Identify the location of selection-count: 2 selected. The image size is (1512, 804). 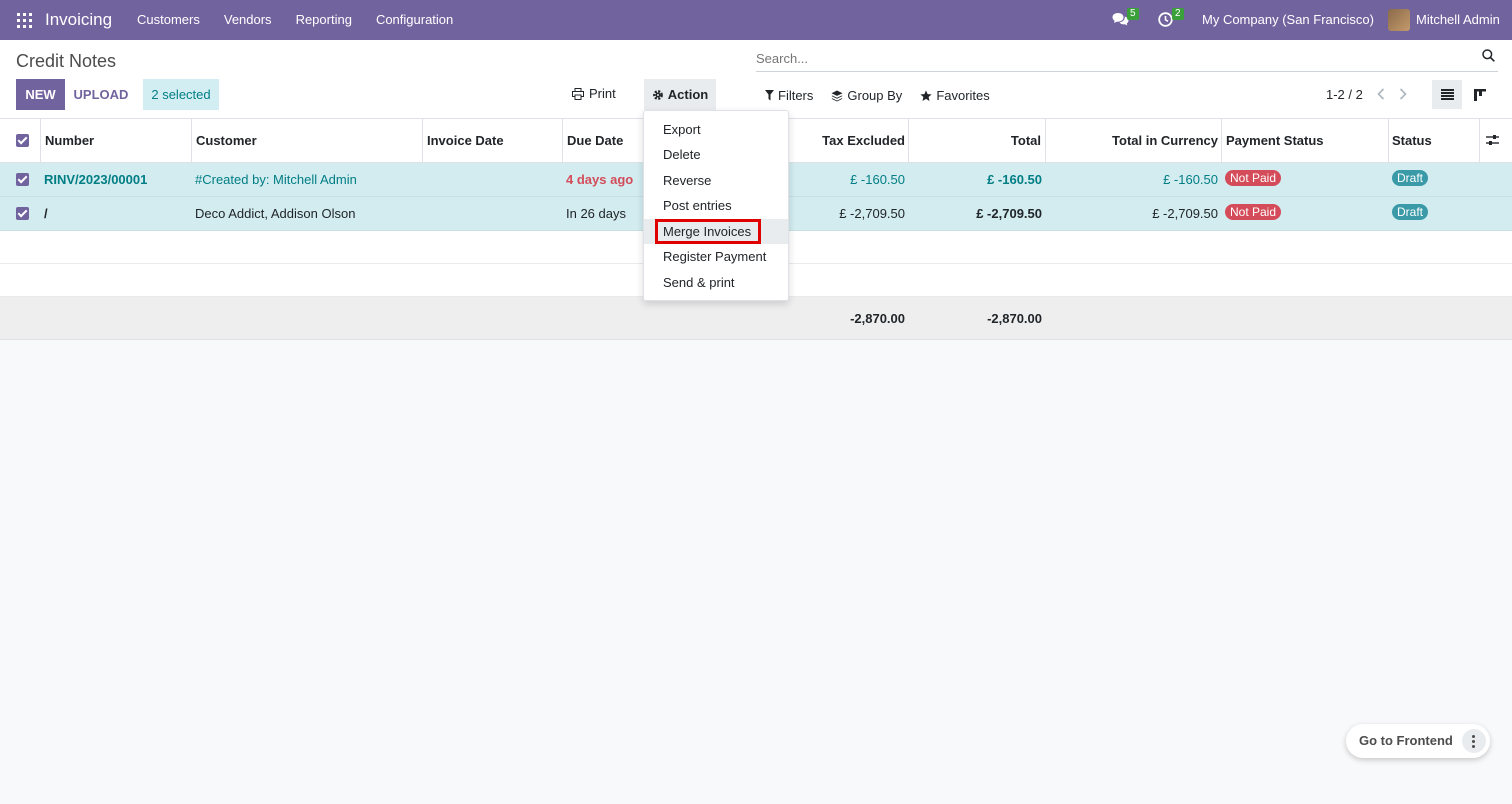
(181, 94).